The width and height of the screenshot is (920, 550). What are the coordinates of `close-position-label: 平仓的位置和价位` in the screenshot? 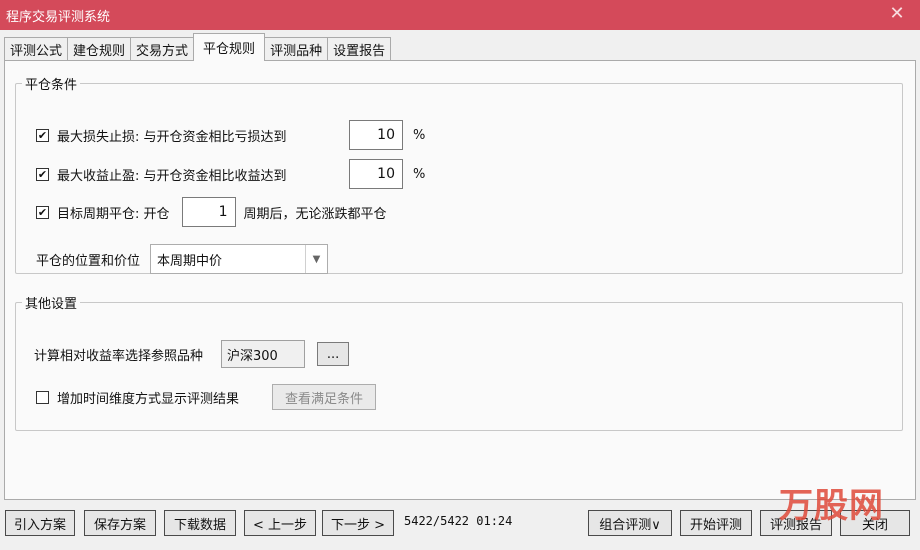 It's located at (88, 261).